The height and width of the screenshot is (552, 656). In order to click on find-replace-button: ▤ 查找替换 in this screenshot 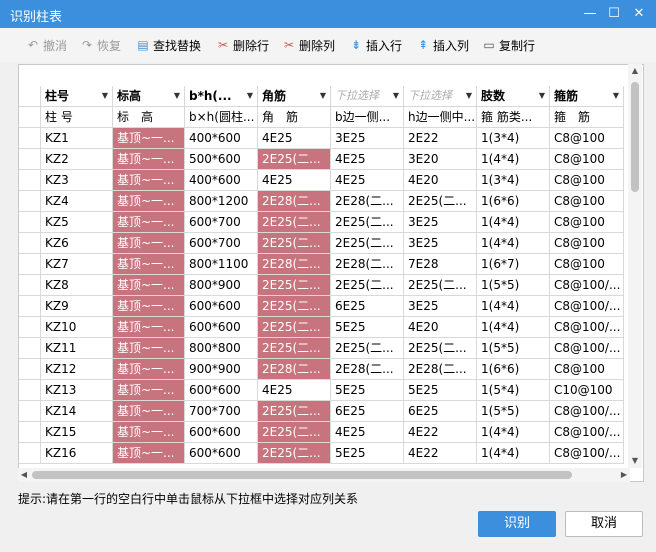, I will do `click(168, 45)`.